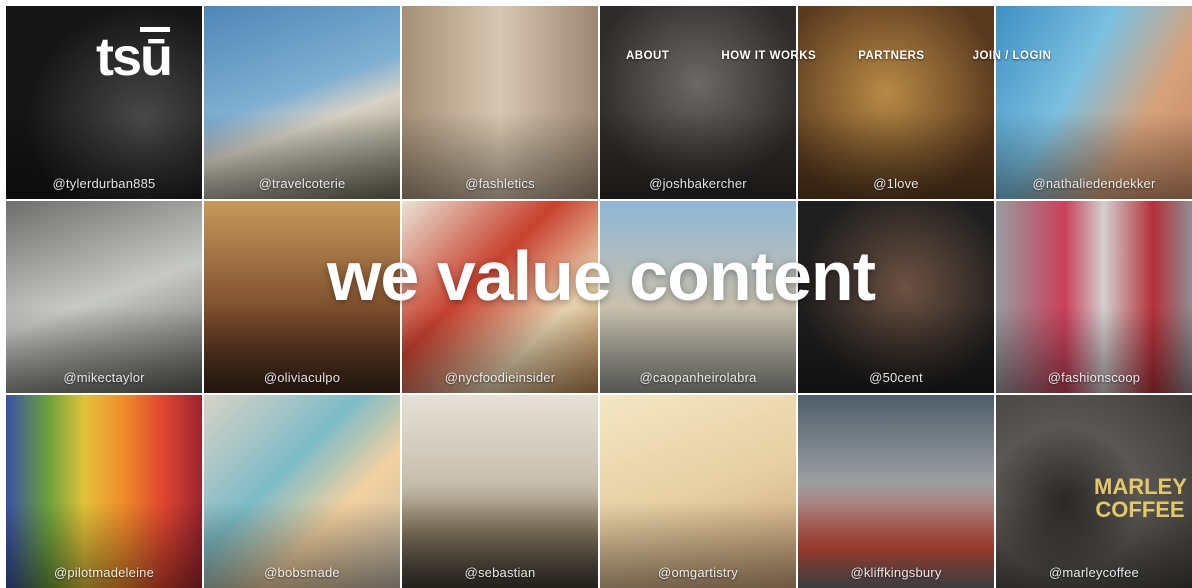 Image resolution: width=1192 pixels, height=588 pixels. I want to click on photo-tile: @marleycoffee MARLEY COFFEE, so click(1094, 491).